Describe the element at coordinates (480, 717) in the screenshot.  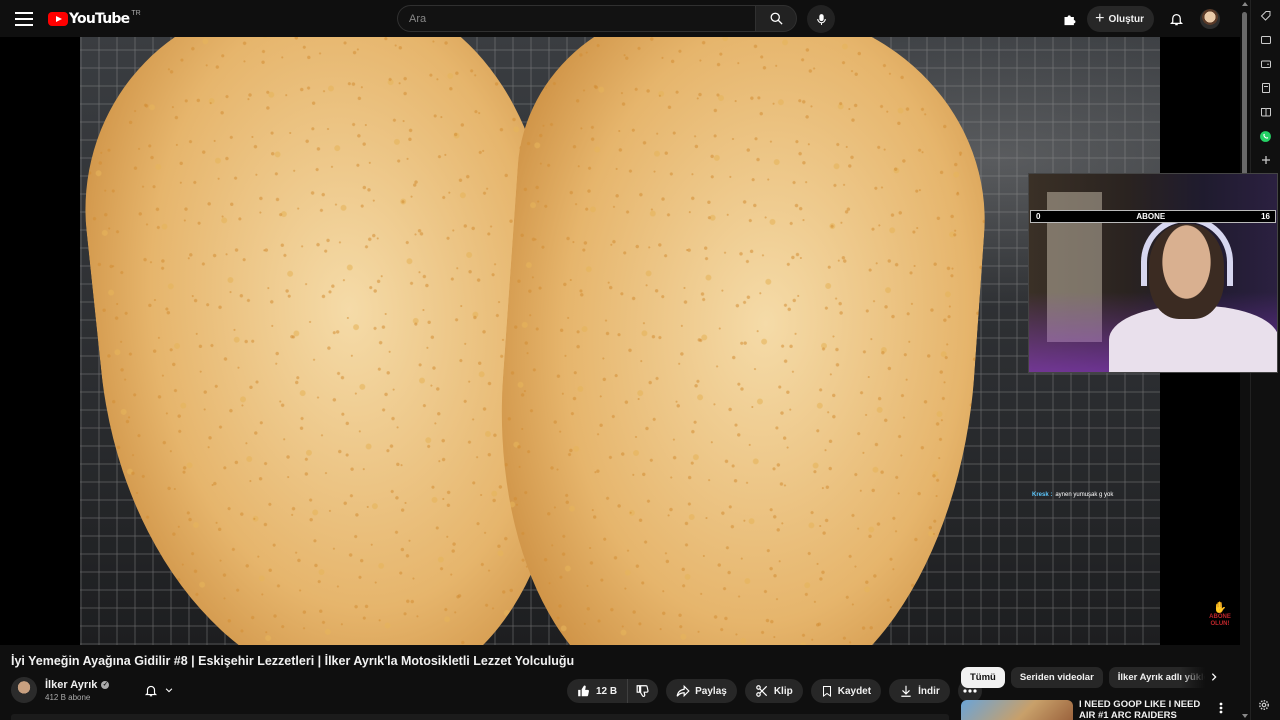
I see `description-box-edge` at that location.